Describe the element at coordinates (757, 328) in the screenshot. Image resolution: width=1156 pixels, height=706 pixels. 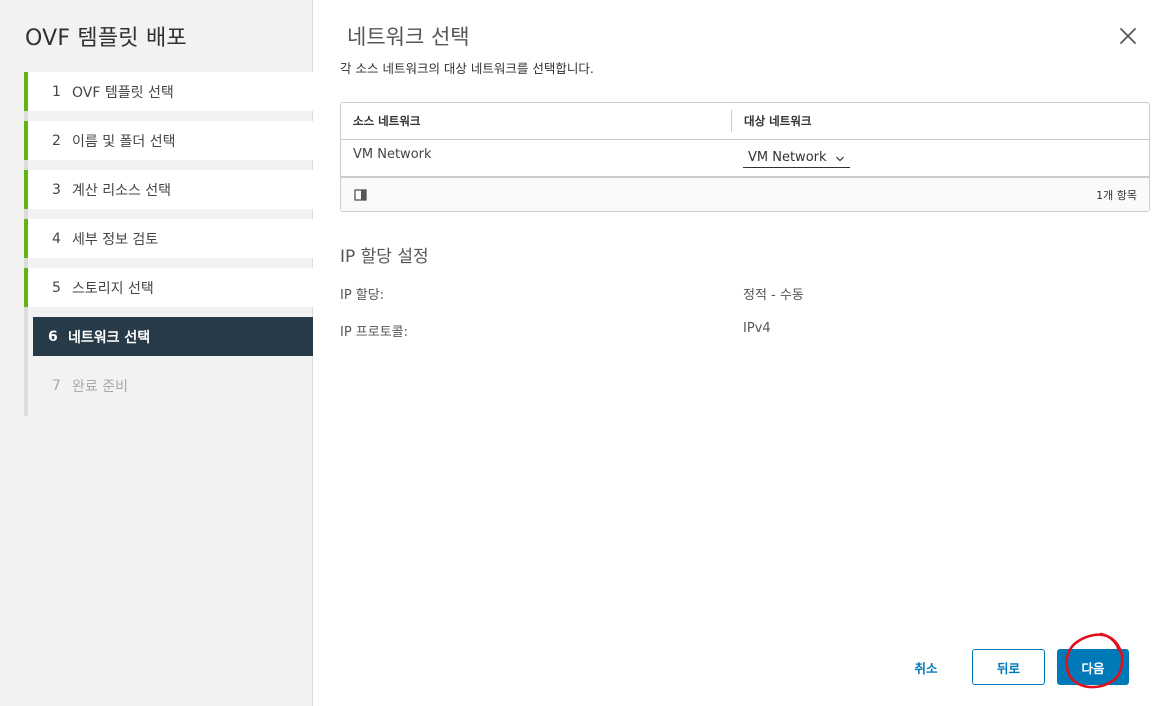
I see `ip-protocol-value: IPv4` at that location.